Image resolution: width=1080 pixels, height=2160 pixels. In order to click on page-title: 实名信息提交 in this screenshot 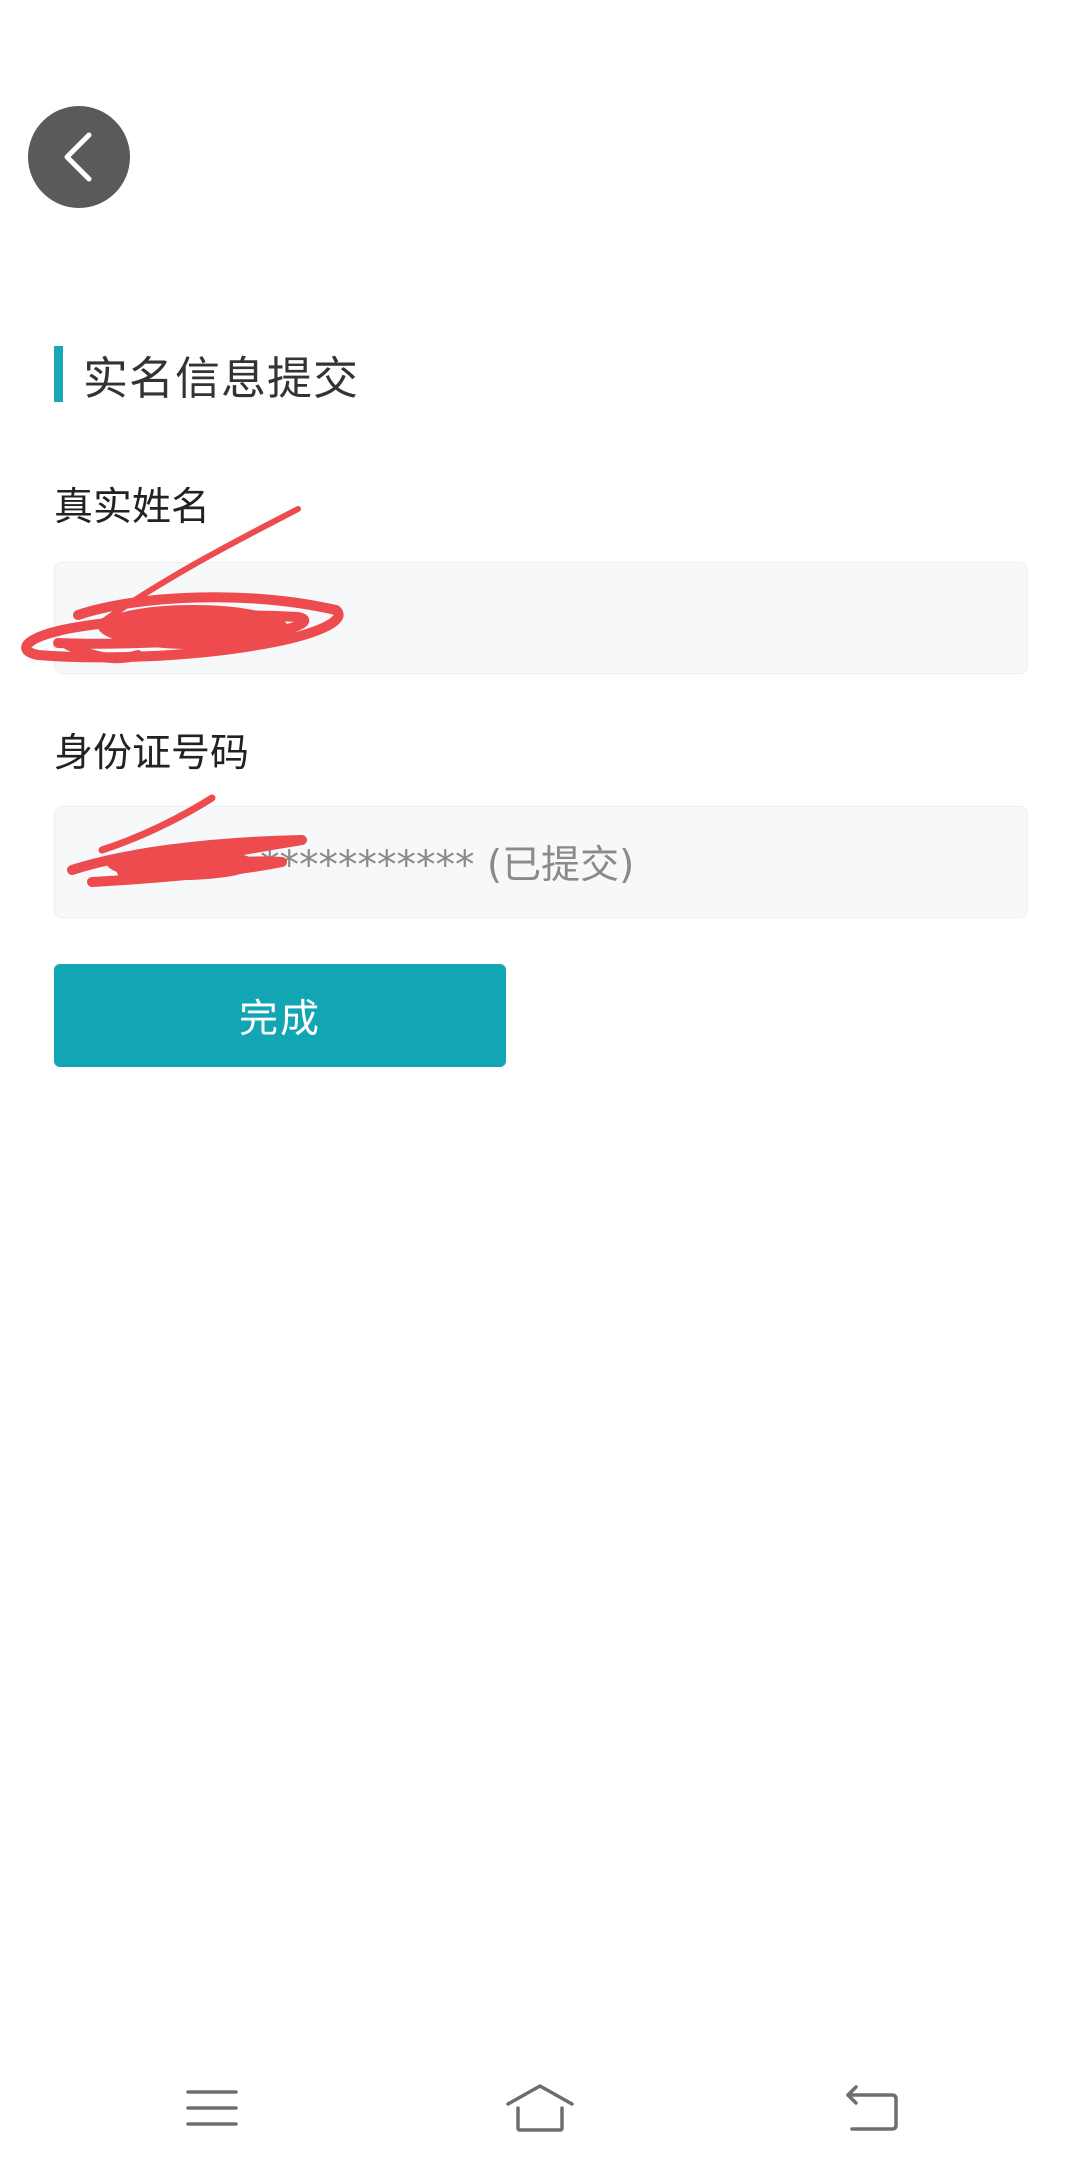, I will do `click(221, 378)`.